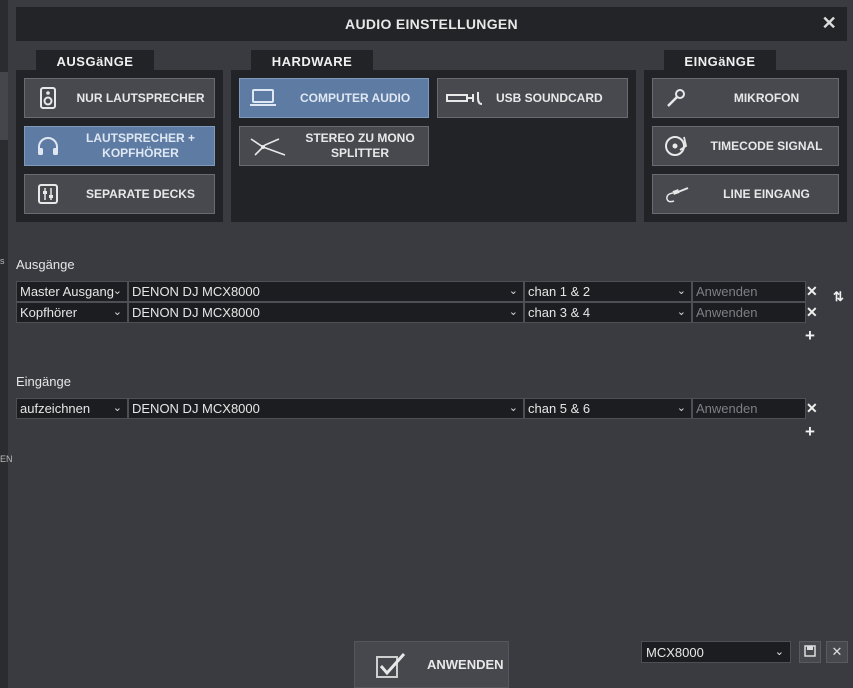 The width and height of the screenshot is (853, 688). I want to click on output-channel-select: chan 1 & 2 ⌄, so click(608, 291).